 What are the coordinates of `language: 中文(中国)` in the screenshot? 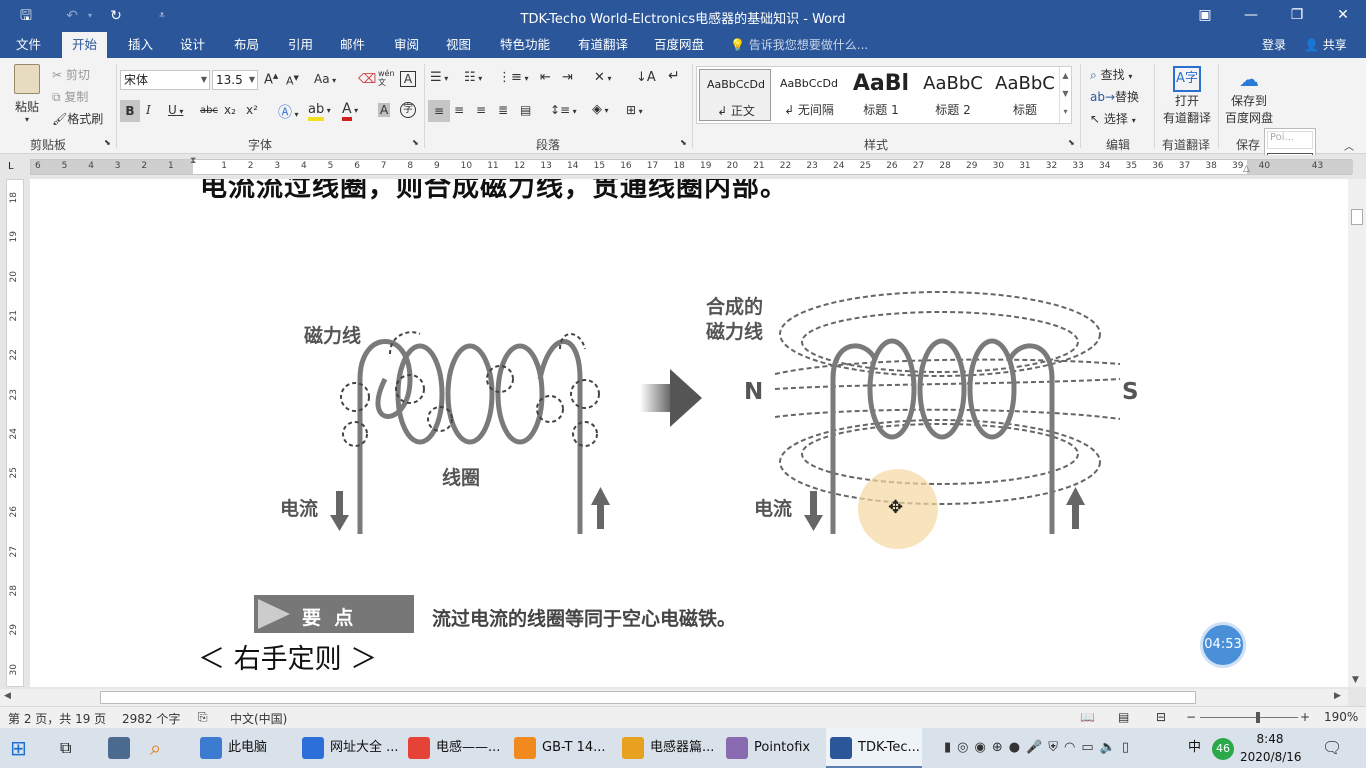 It's located at (258, 718).